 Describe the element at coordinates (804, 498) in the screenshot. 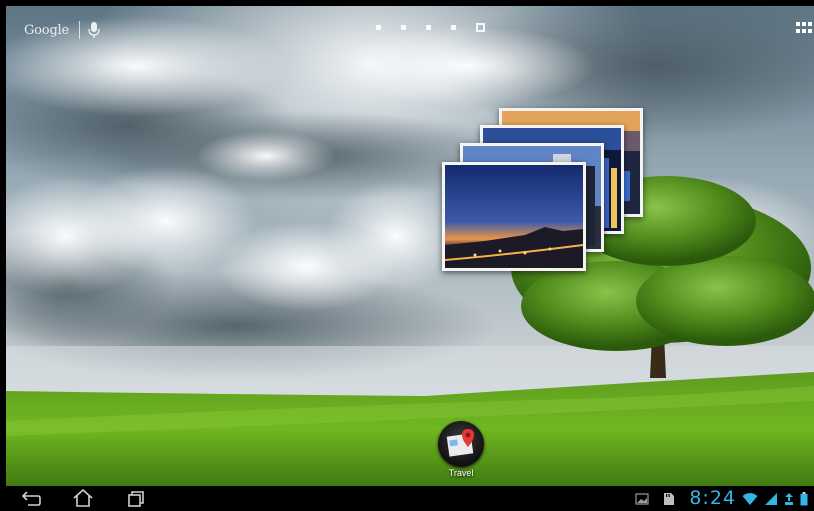

I see `battery-icon` at that location.